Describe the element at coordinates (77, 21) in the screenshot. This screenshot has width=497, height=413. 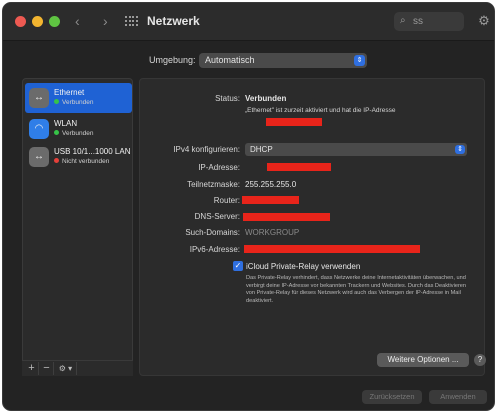
I see `chevron-left-icon: ‹` at that location.